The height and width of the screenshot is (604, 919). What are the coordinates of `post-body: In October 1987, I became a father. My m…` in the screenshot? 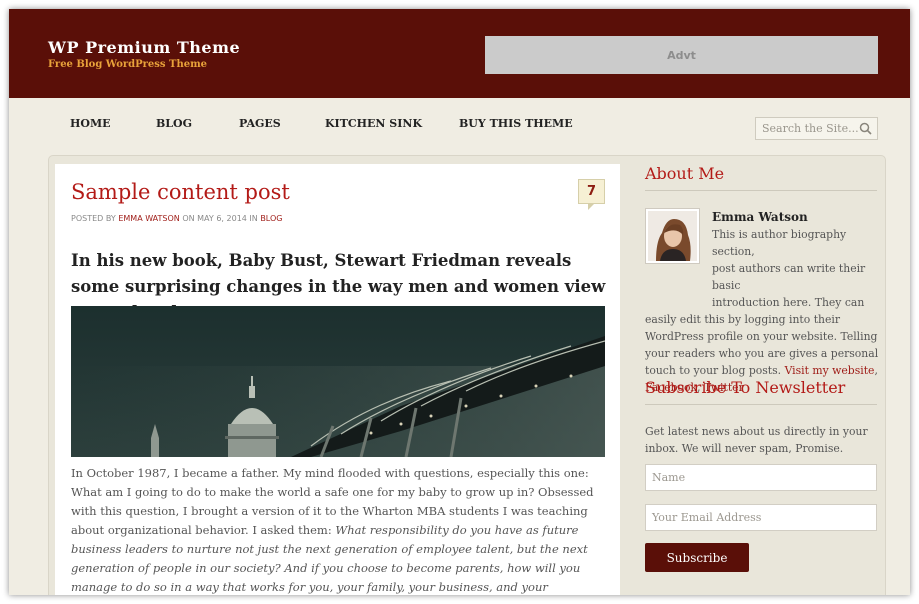 It's located at (341, 529).